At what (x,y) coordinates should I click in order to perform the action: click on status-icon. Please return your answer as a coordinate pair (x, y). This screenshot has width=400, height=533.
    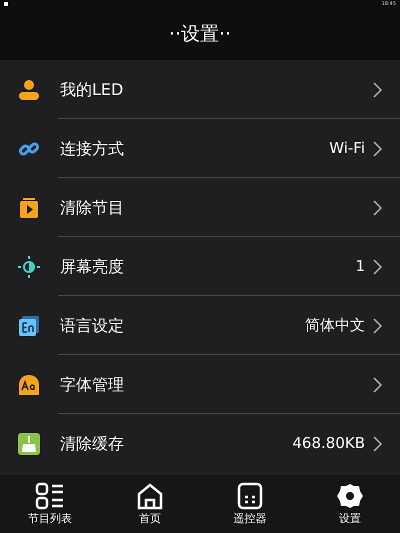
    Looking at the image, I should click on (6, 4).